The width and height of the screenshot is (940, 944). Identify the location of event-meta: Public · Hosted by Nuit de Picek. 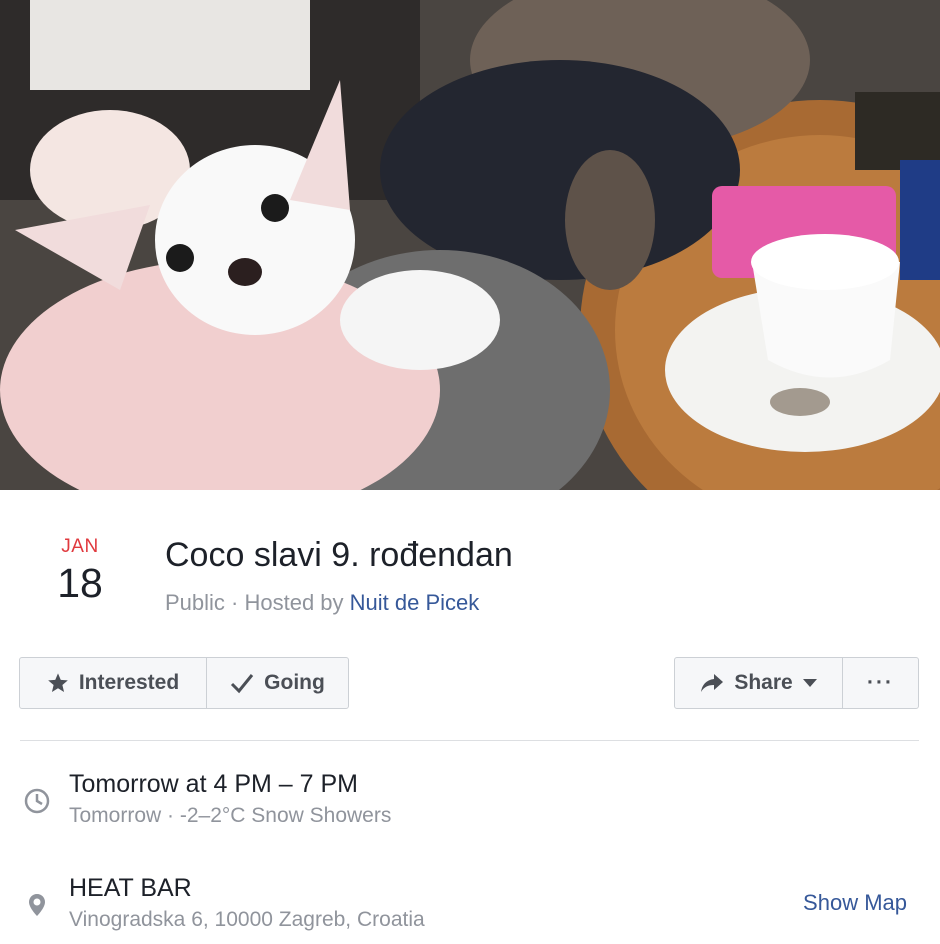
(322, 603).